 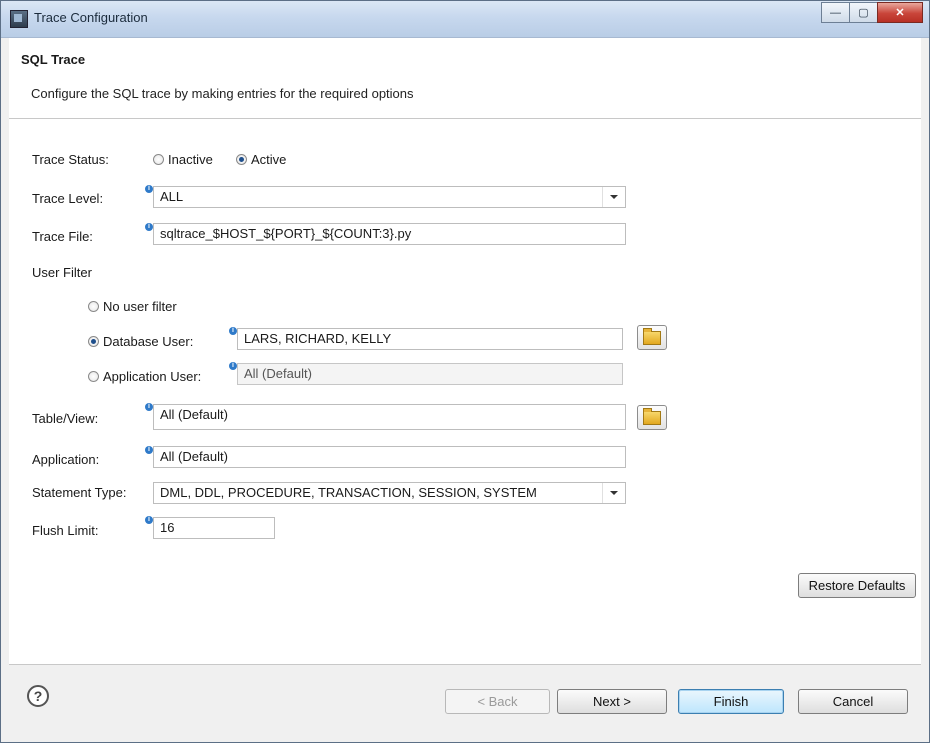 What do you see at coordinates (612, 701) in the screenshot?
I see `next-button: Next >` at bounding box center [612, 701].